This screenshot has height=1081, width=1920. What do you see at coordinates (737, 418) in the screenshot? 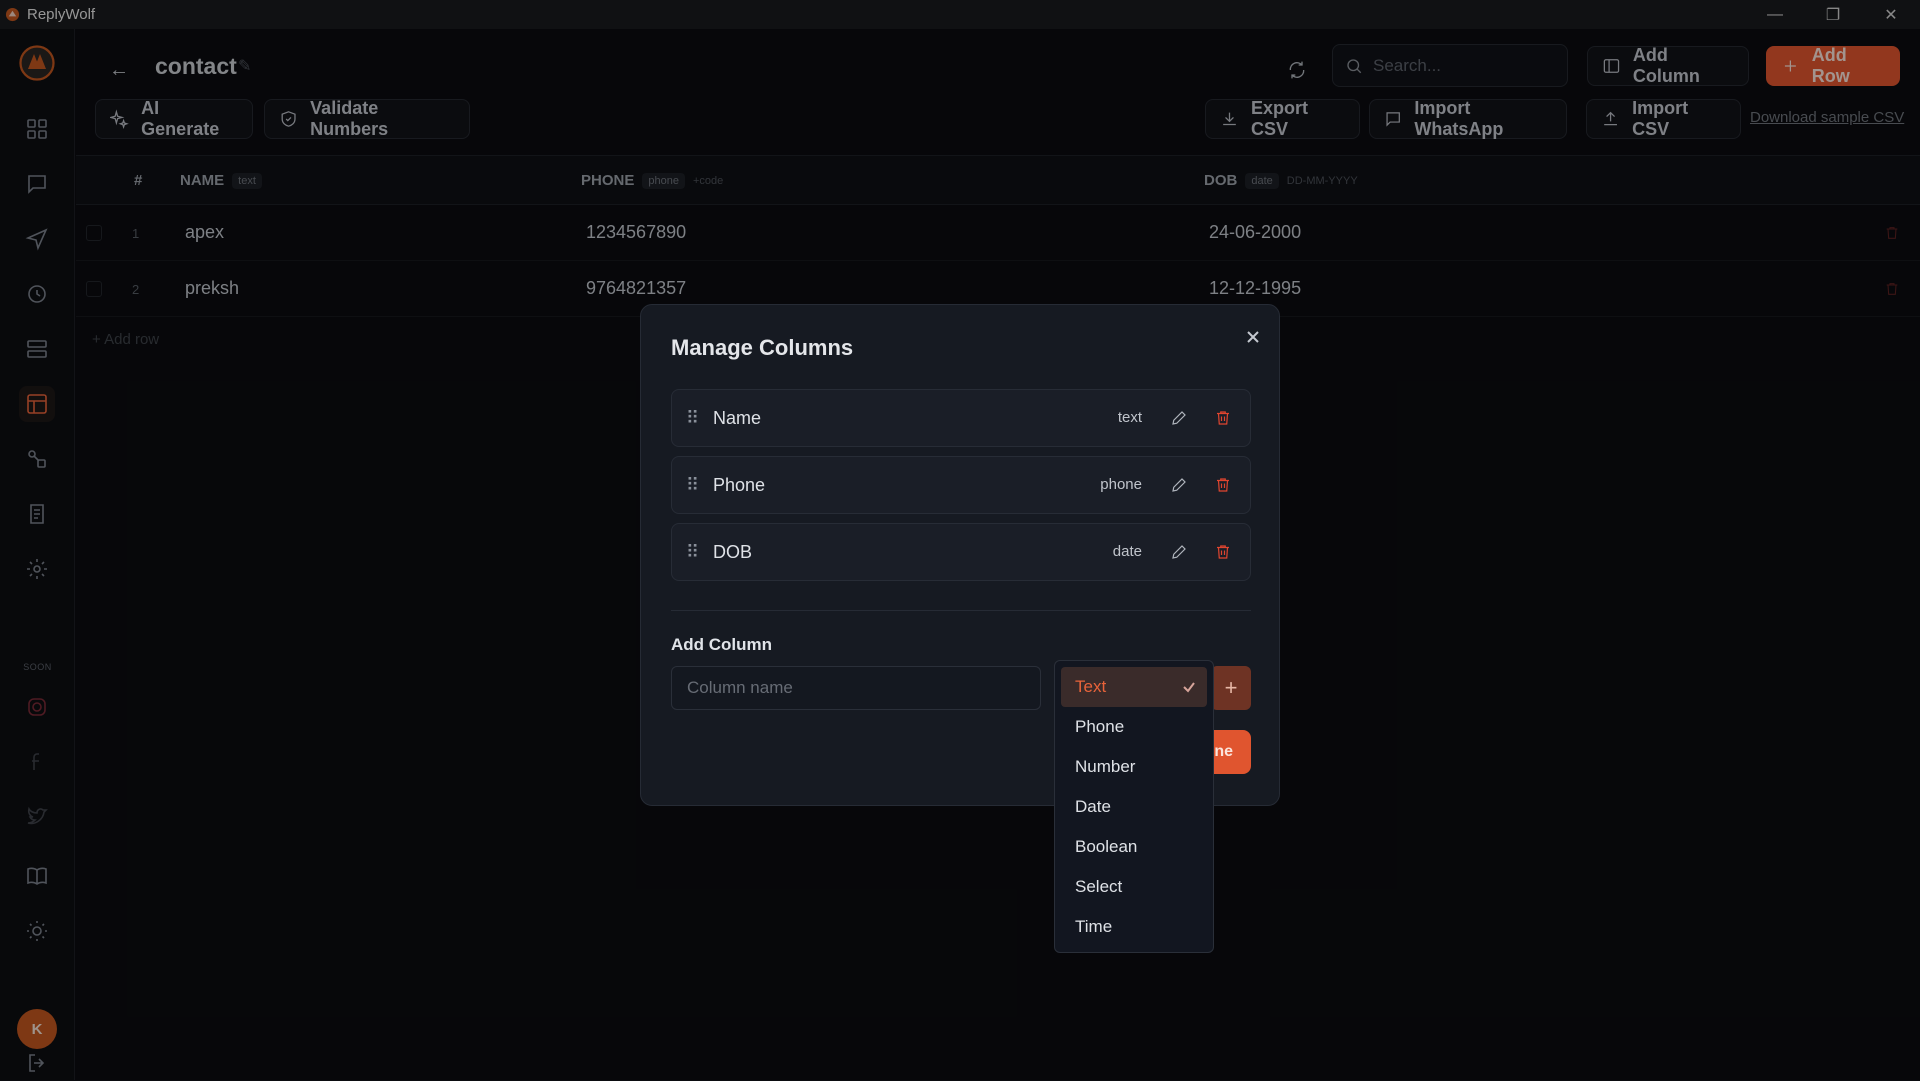
I see `column-name: Name` at bounding box center [737, 418].